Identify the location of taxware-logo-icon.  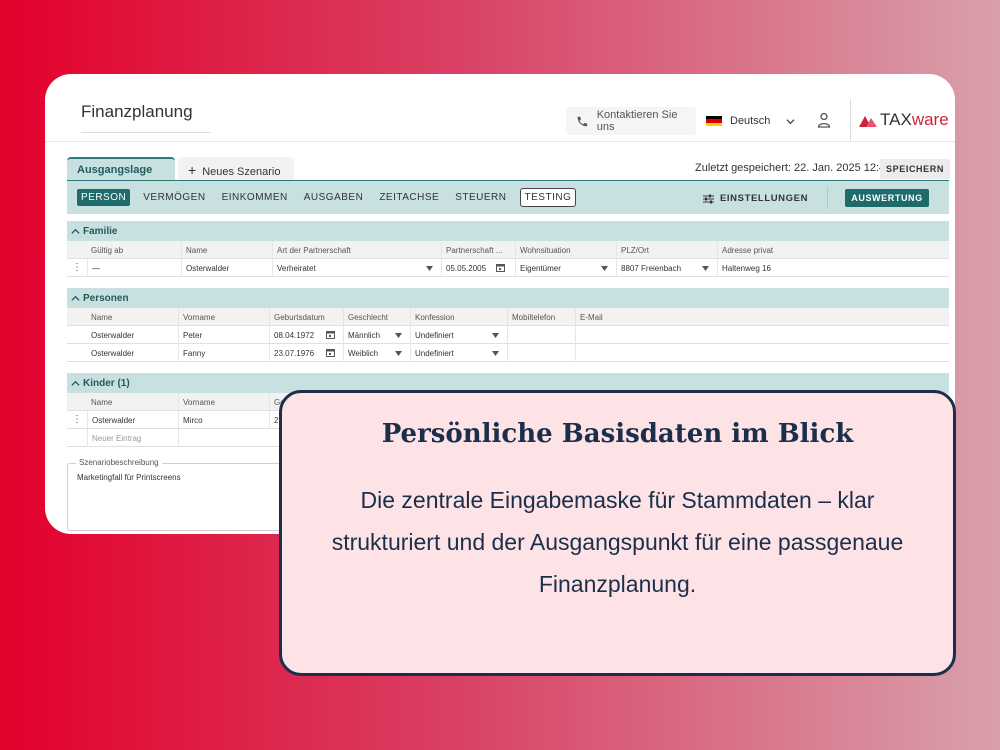
(868, 121).